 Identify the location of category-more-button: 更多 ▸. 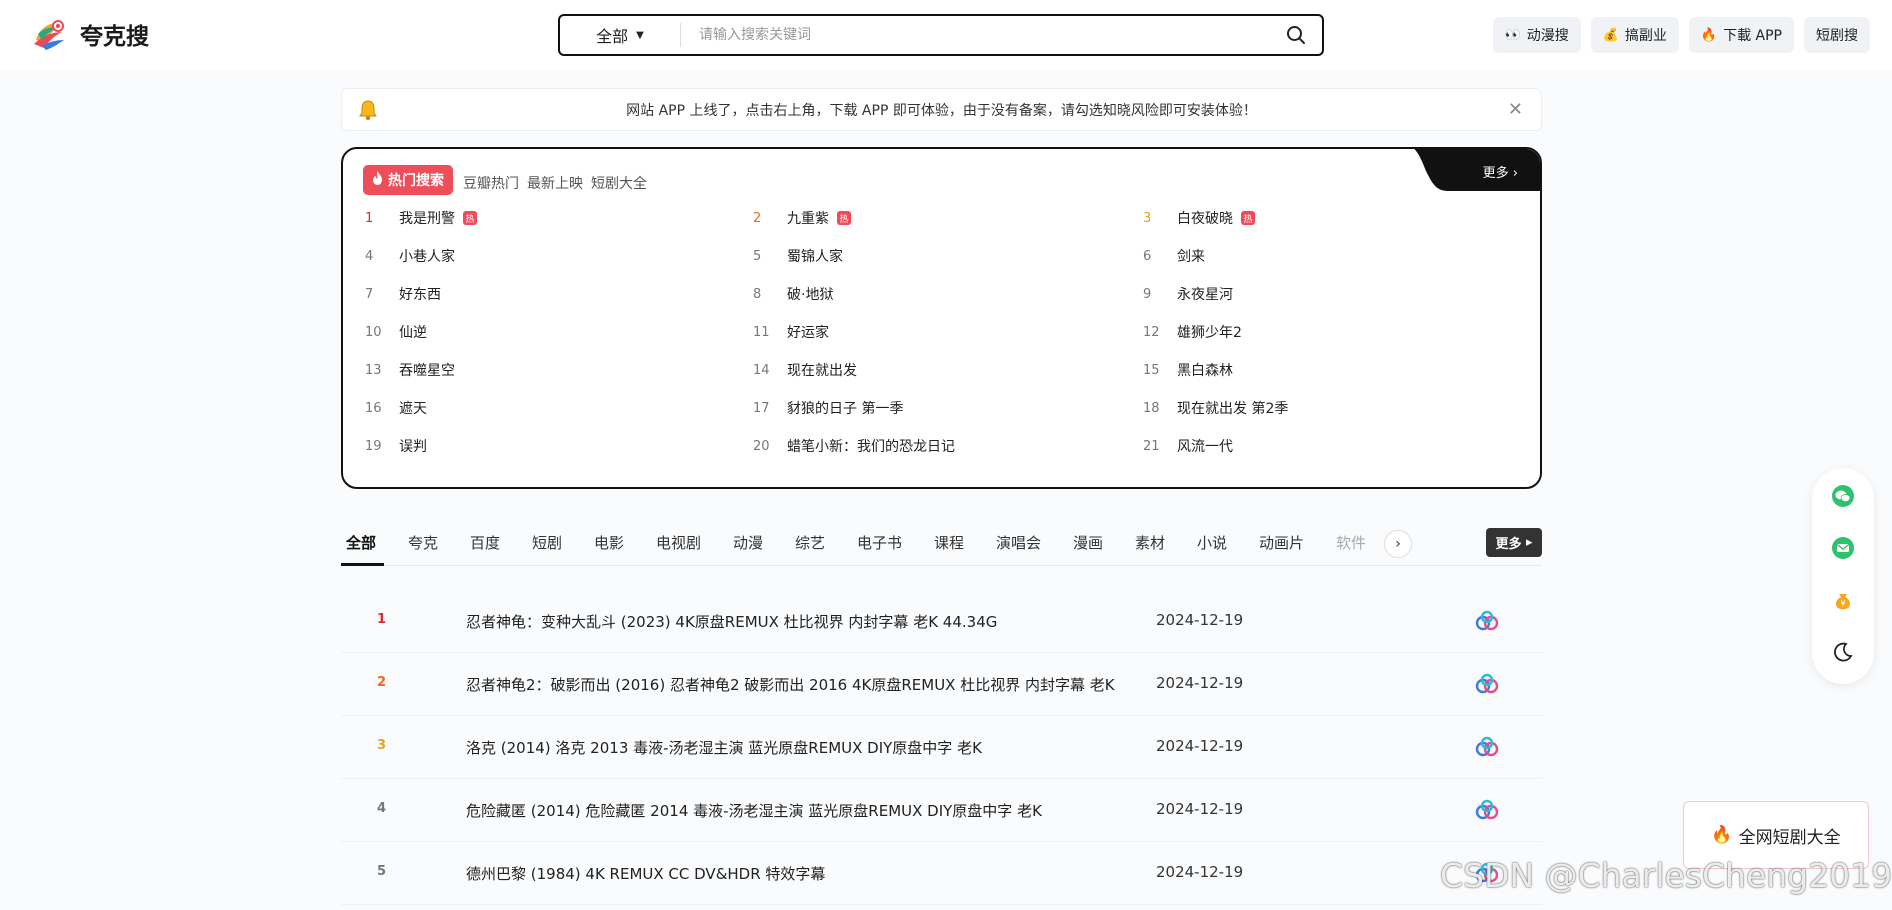
(1514, 542).